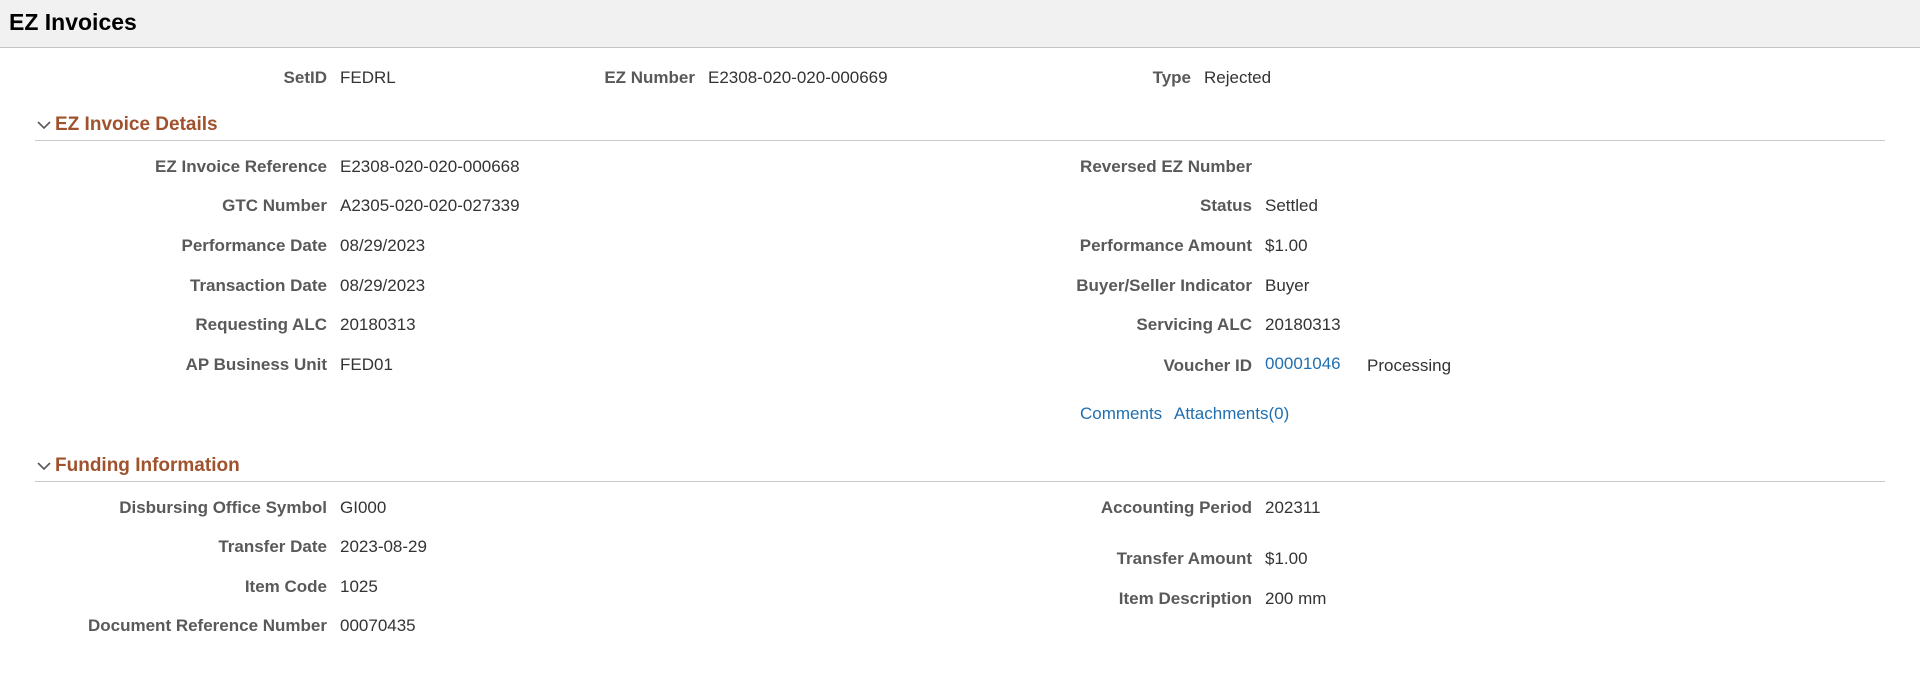 This screenshot has height=684, width=1920. Describe the element at coordinates (1286, 245) in the screenshot. I see `performance-amount-value: $1.00` at that location.